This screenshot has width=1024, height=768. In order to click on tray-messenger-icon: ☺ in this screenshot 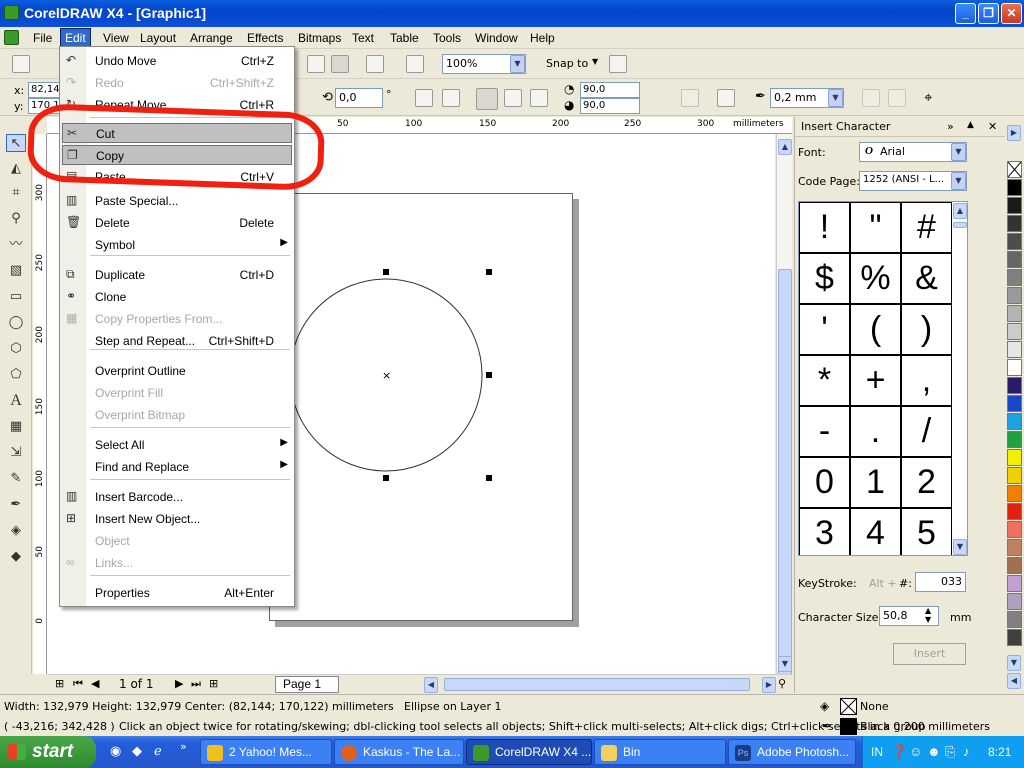, I will do `click(915, 751)`.